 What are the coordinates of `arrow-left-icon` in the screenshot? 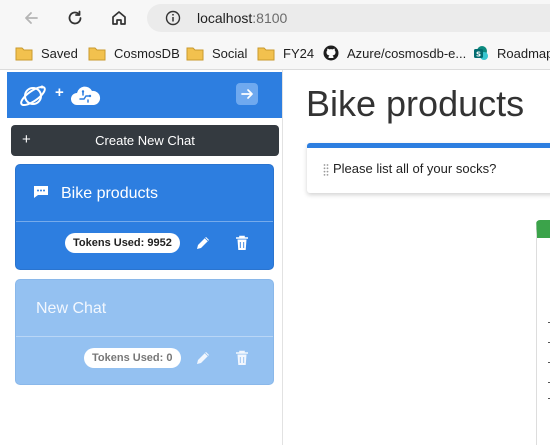 It's located at (31, 18).